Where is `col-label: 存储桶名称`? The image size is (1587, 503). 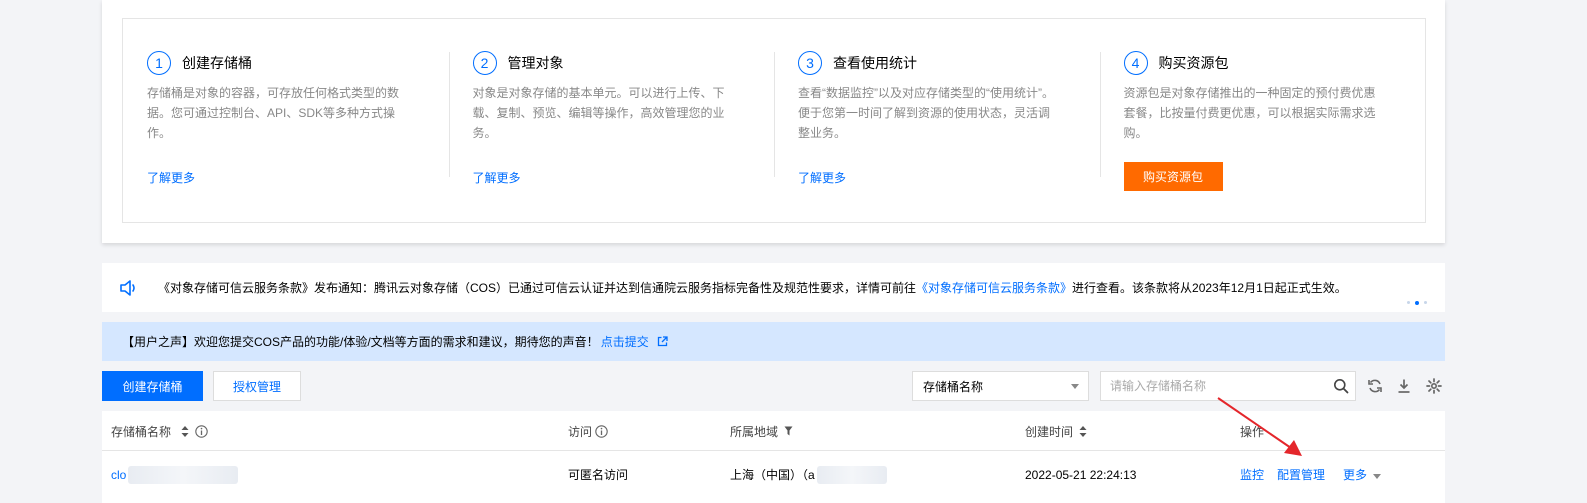 col-label: 存储桶名称 is located at coordinates (141, 431).